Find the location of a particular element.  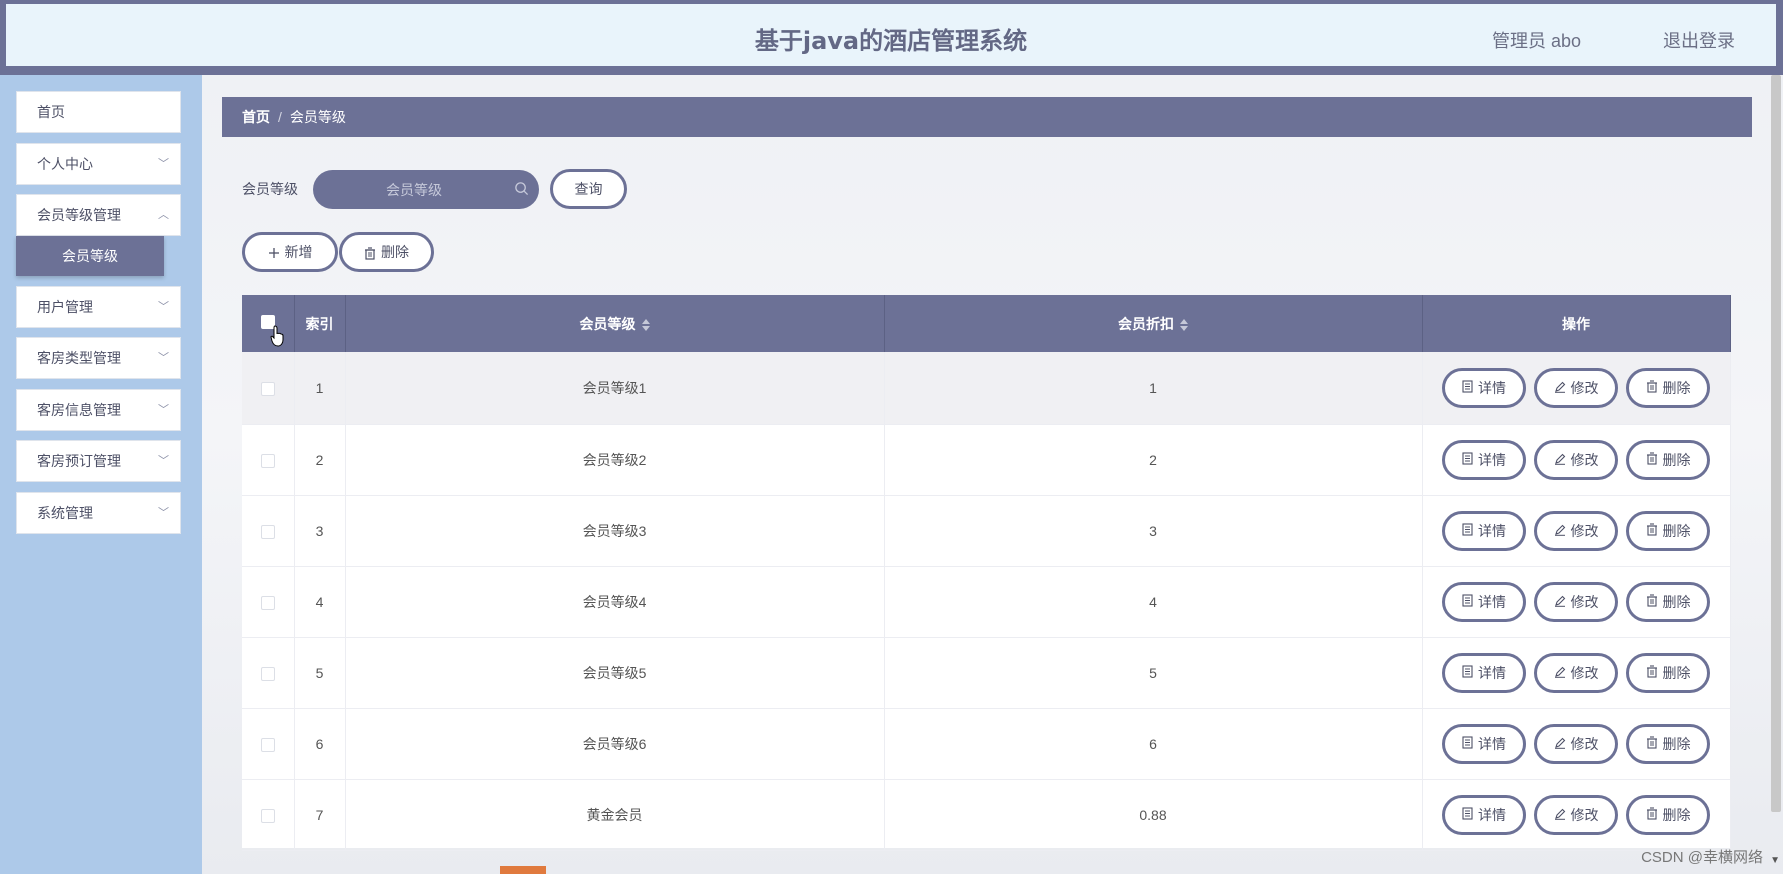

sidebar-item-room-info-mgmt: 客房信息管理 ﹀ is located at coordinates (98, 410).